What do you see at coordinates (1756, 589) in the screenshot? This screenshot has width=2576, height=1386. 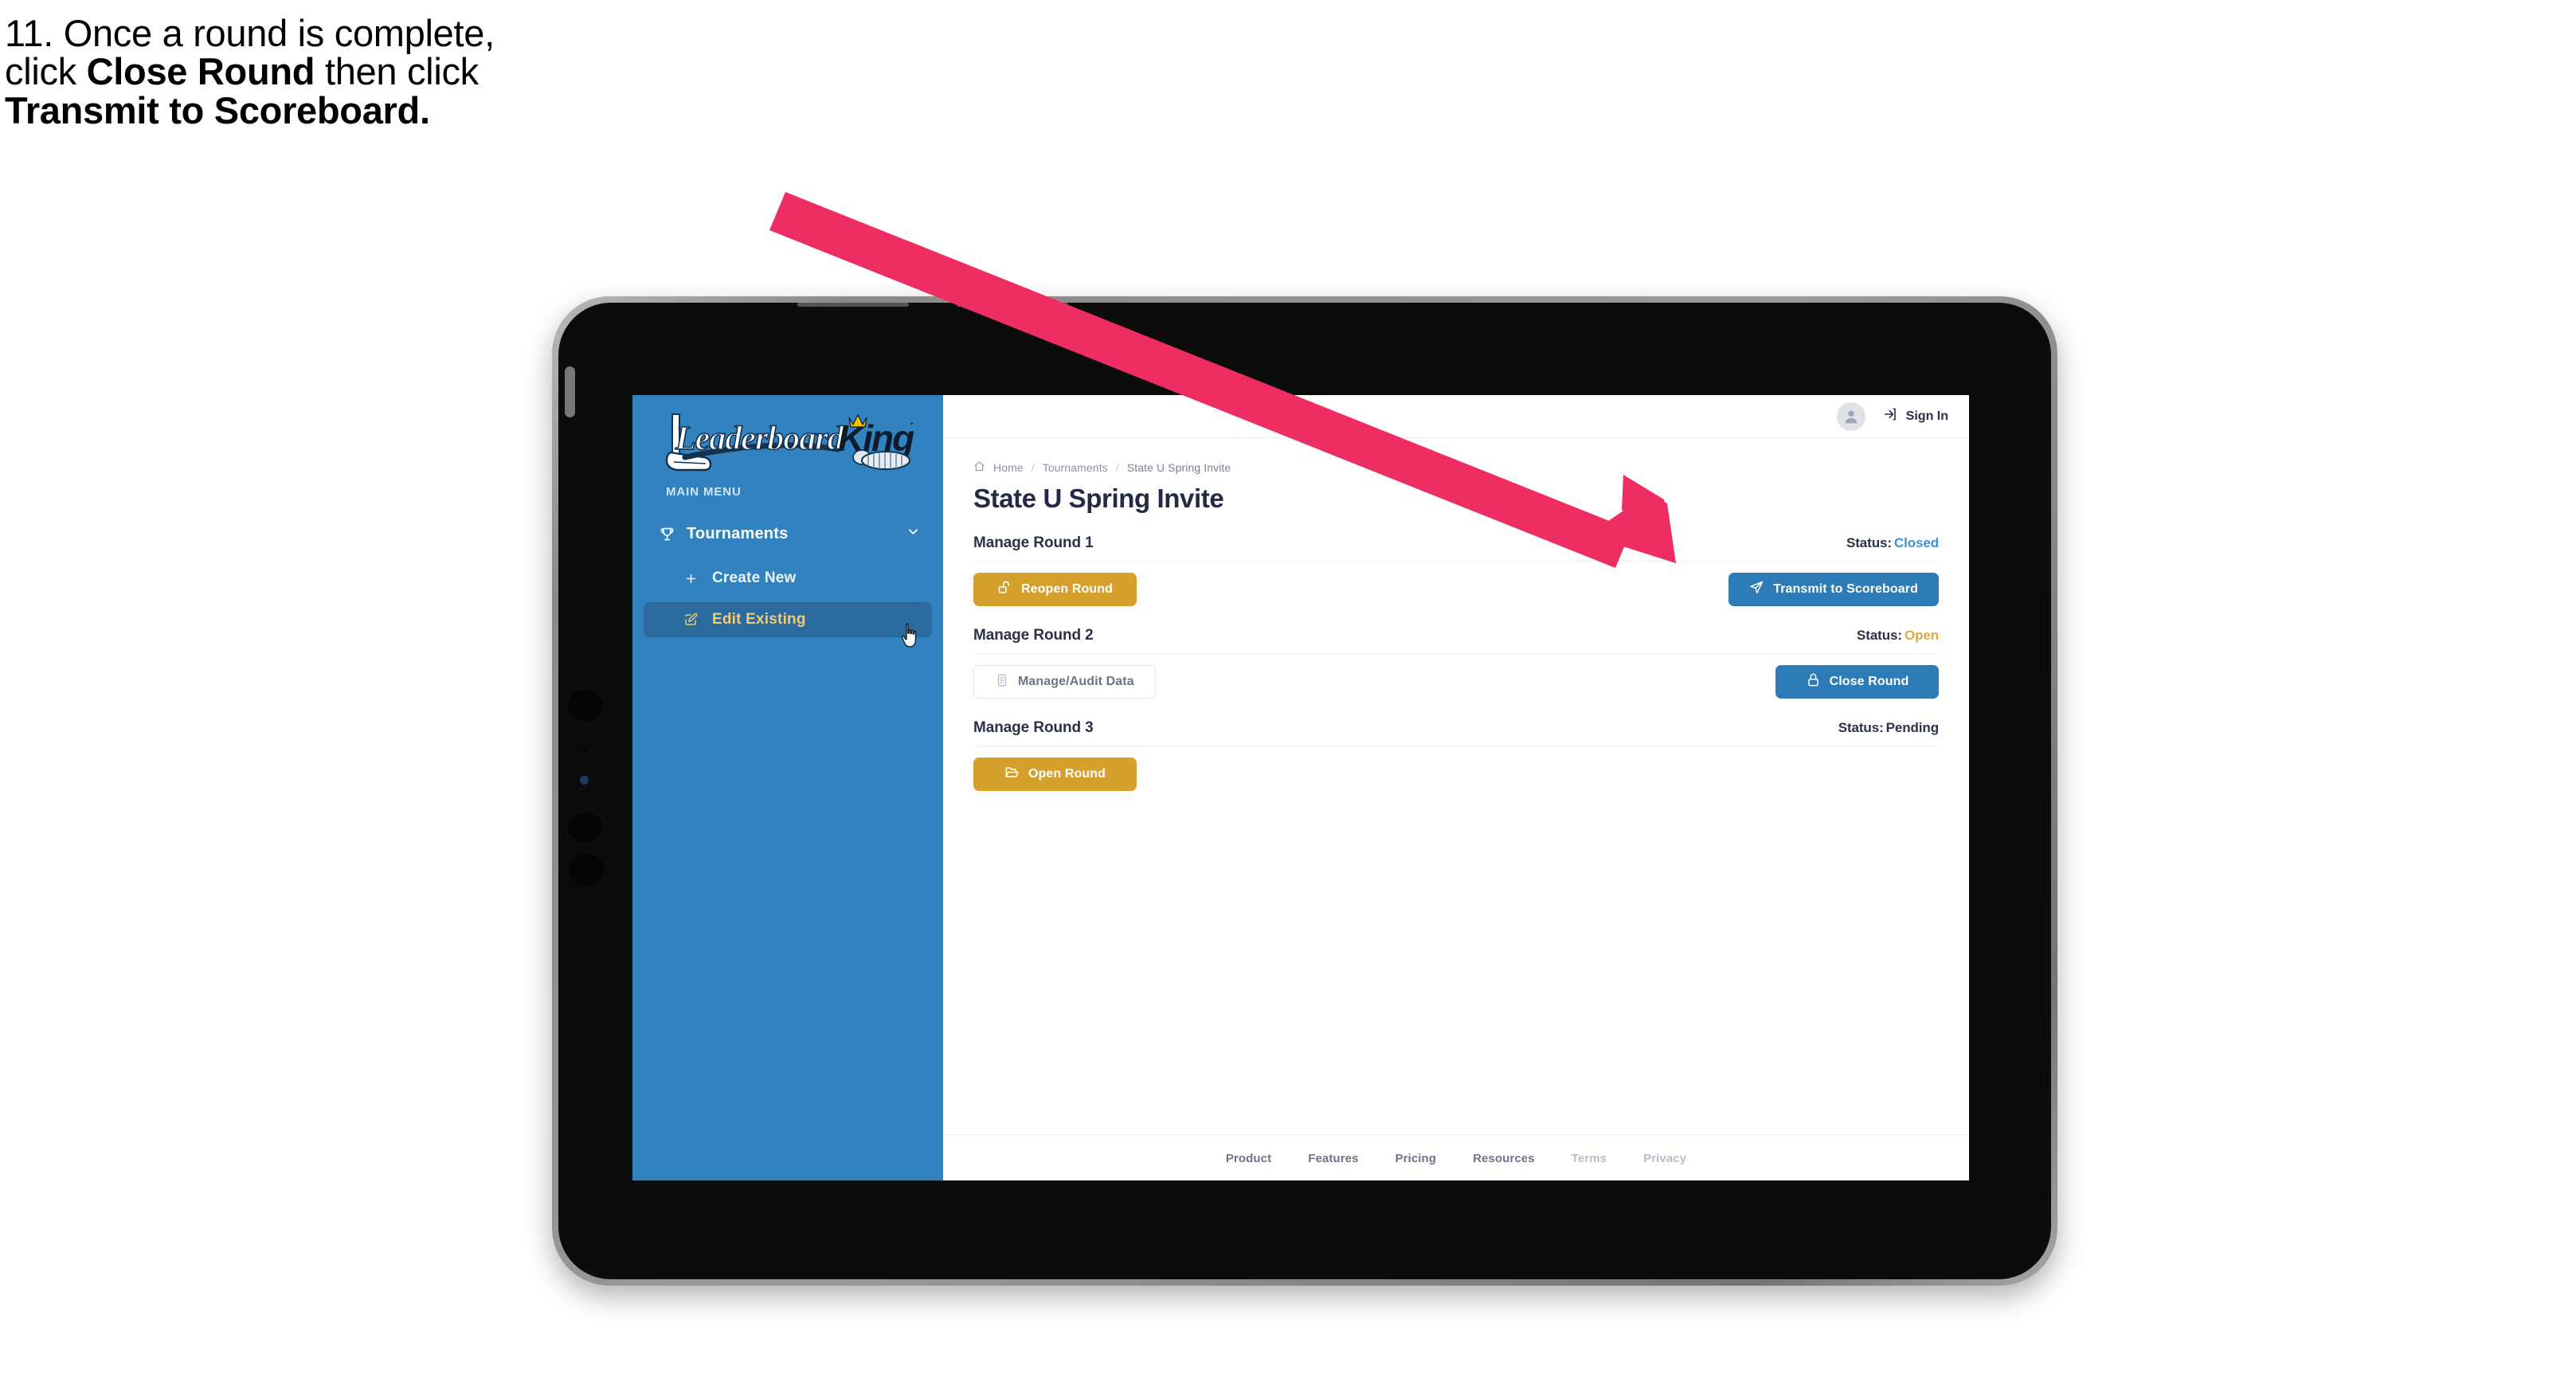 I see `paper-plane-icon` at bounding box center [1756, 589].